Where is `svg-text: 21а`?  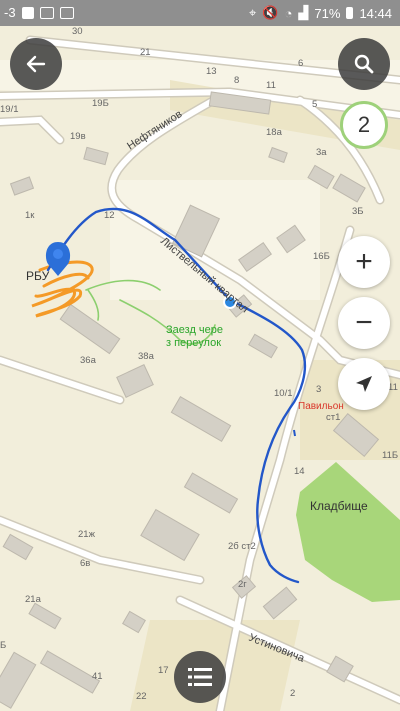 svg-text: 21а is located at coordinates (33, 599).